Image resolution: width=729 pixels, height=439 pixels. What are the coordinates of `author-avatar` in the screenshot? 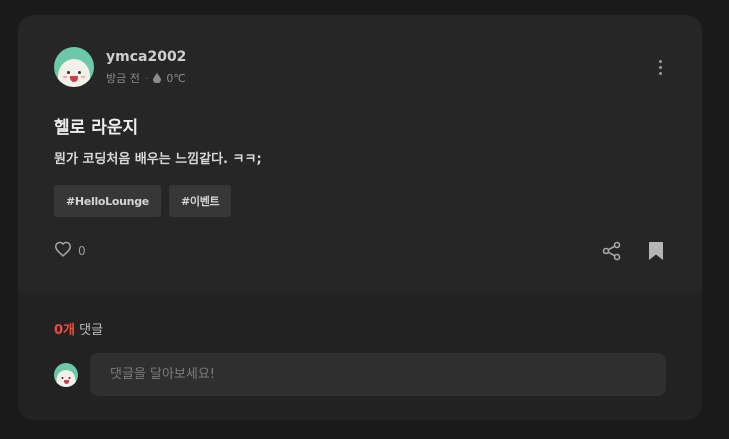 It's located at (74, 67).